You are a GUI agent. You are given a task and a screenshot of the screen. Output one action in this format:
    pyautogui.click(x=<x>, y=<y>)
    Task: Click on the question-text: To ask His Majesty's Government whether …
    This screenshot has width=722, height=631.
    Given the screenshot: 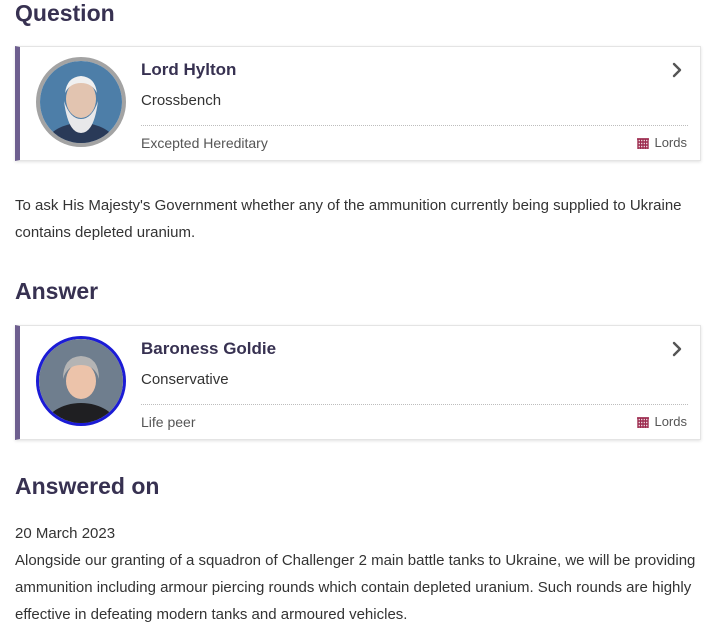 What is the action you would take?
    pyautogui.click(x=348, y=219)
    